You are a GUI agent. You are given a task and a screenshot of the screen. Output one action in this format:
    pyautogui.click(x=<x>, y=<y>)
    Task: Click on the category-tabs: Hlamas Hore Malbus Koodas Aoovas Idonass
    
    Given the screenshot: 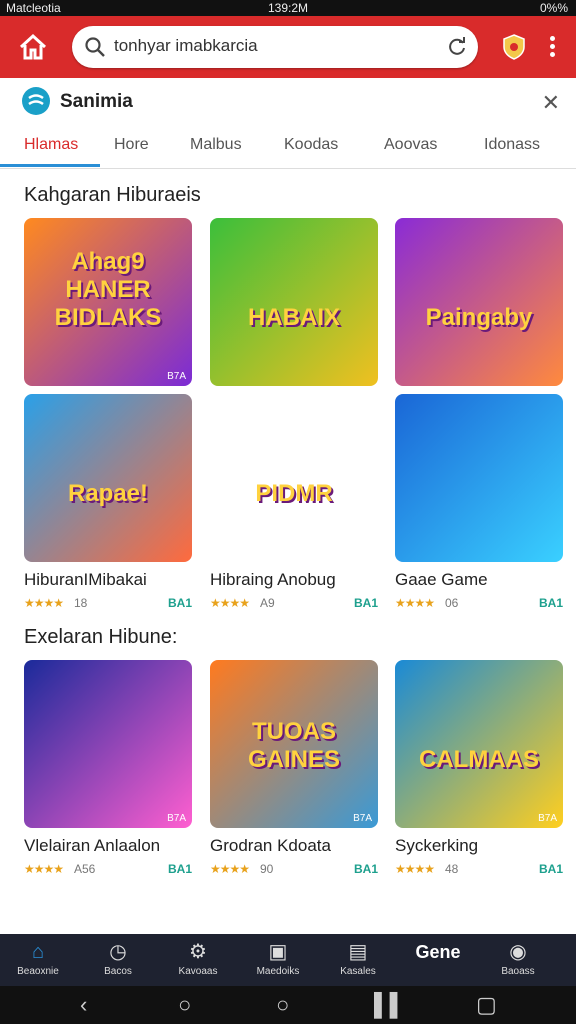 What is the action you would take?
    pyautogui.click(x=288, y=148)
    